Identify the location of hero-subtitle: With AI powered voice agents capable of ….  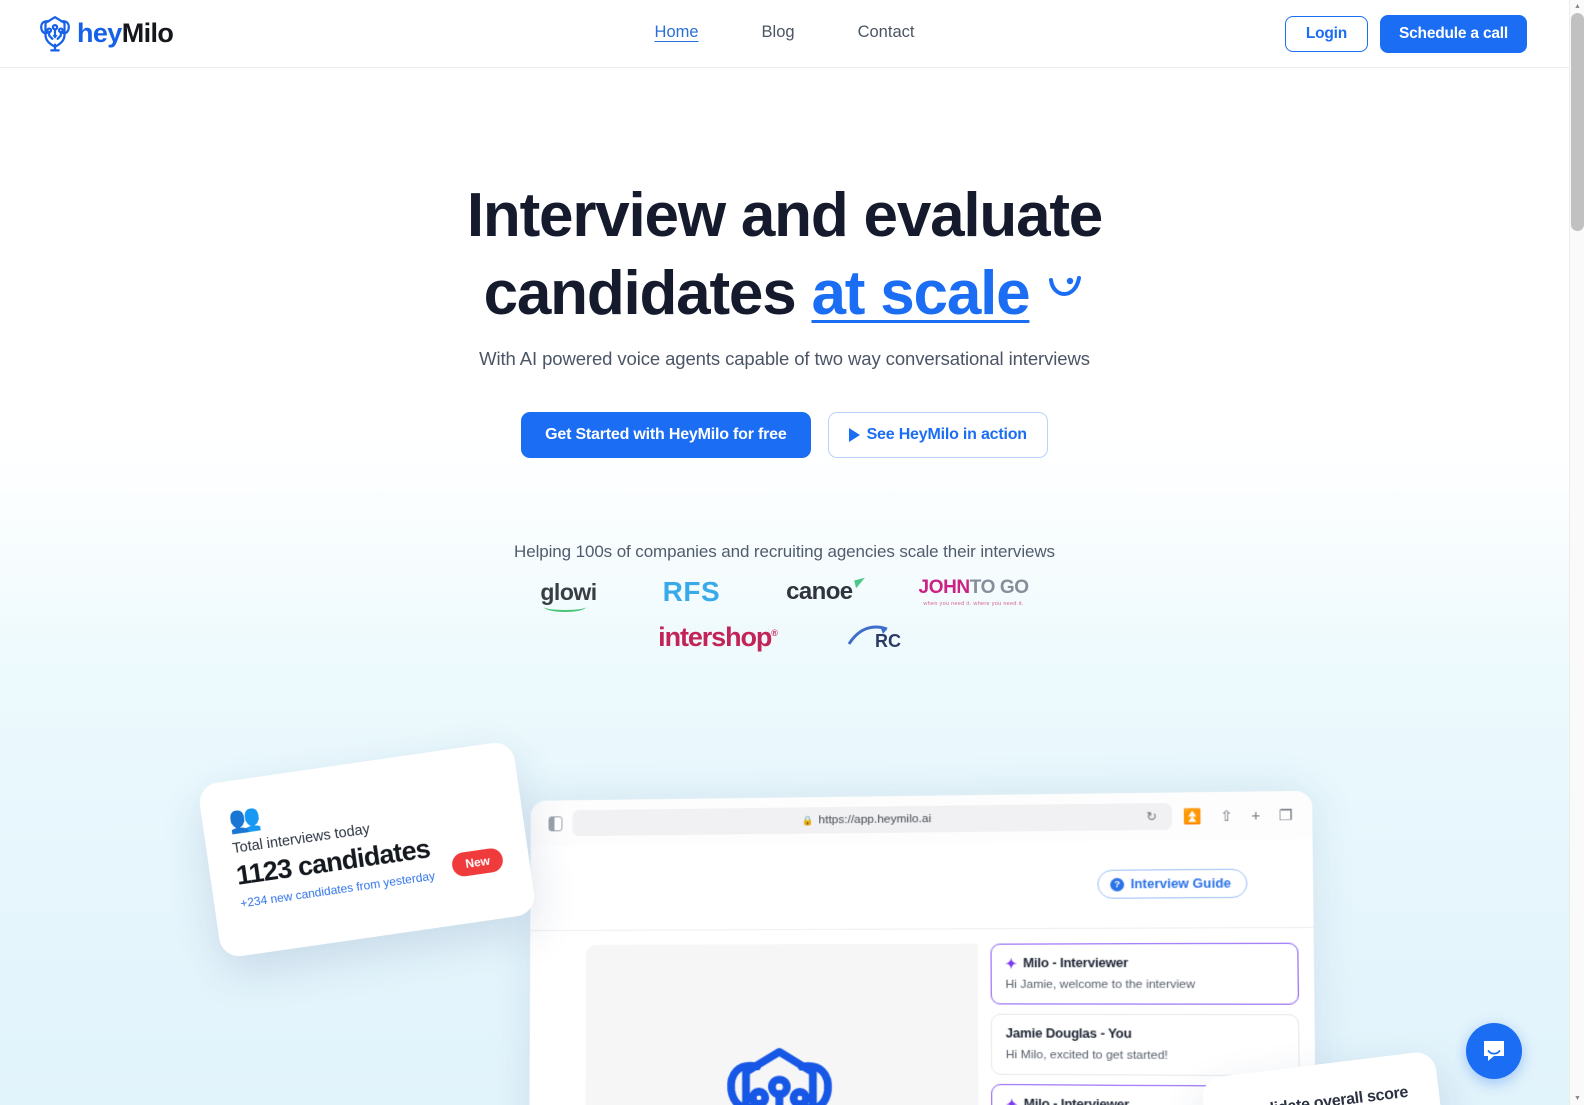
(784, 358).